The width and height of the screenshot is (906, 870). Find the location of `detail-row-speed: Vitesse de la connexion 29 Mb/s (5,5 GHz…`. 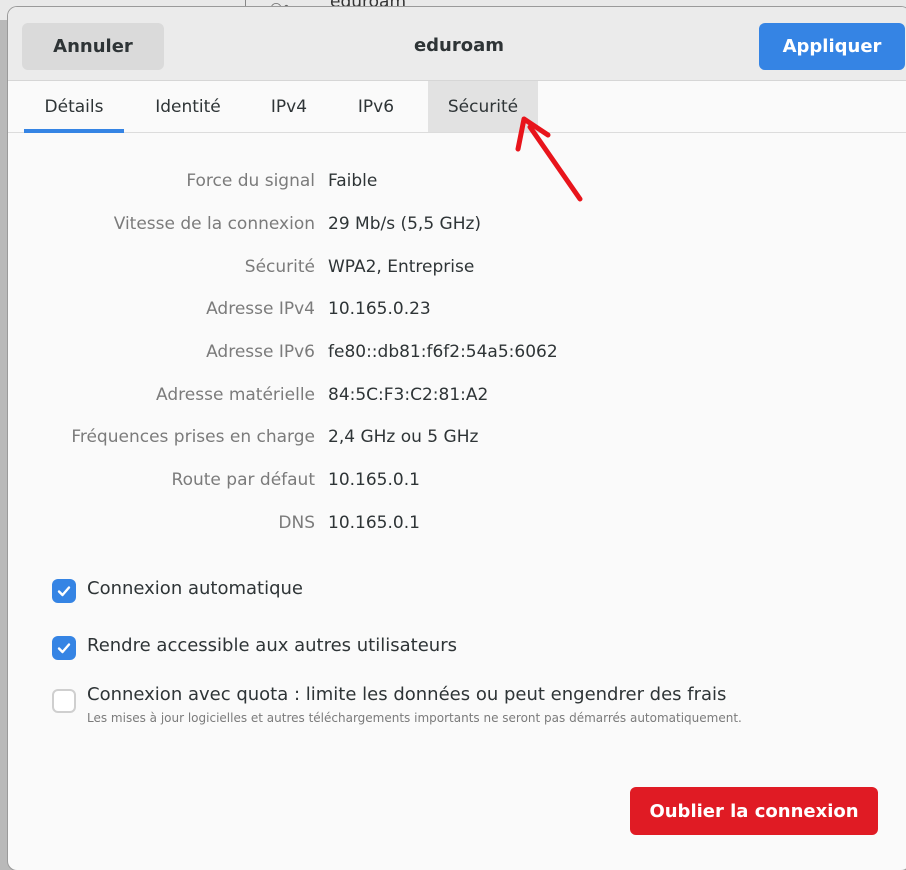

detail-row-speed: Vitesse de la connexion 29 Mb/s (5,5 GHz… is located at coordinates (457, 229).